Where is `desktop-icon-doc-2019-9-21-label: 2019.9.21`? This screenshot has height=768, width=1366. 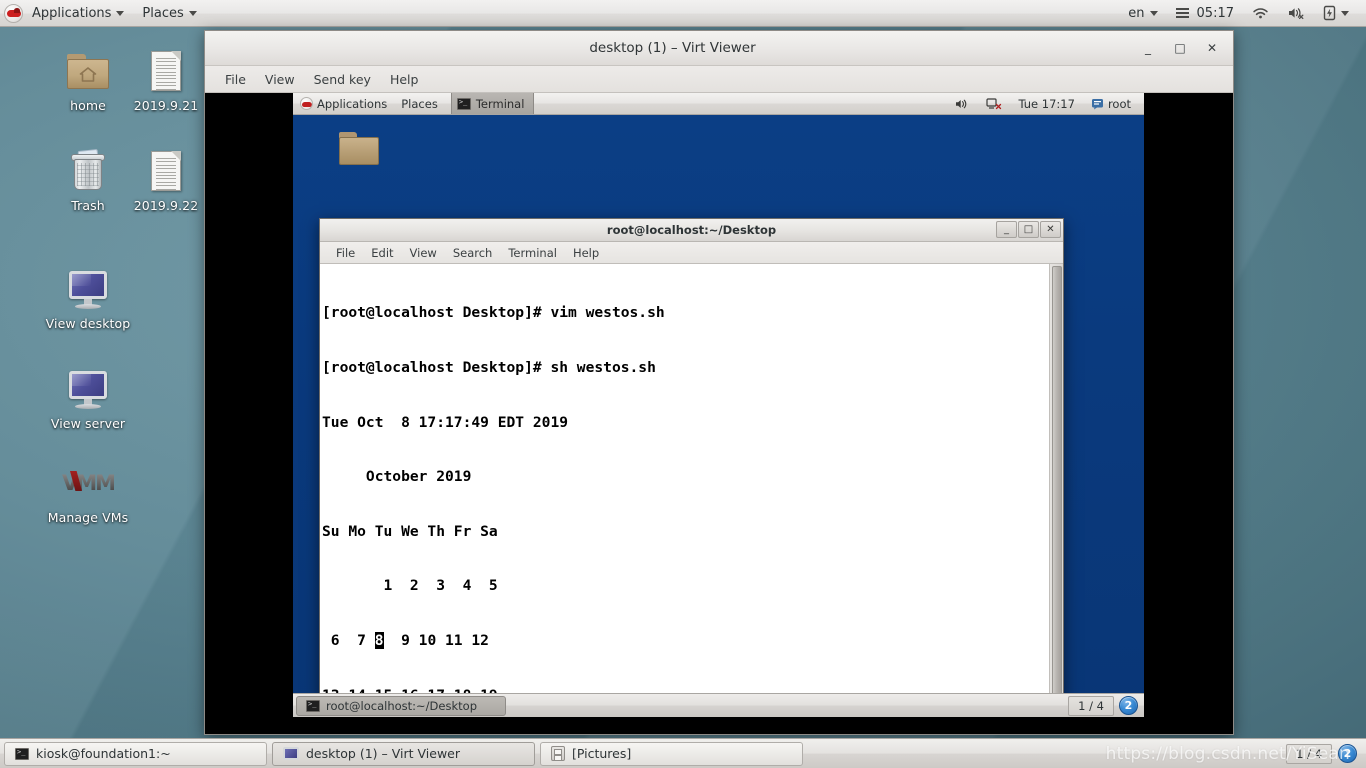
desktop-icon-doc-2019-9-21-label: 2019.9.21 is located at coordinates (166, 105).